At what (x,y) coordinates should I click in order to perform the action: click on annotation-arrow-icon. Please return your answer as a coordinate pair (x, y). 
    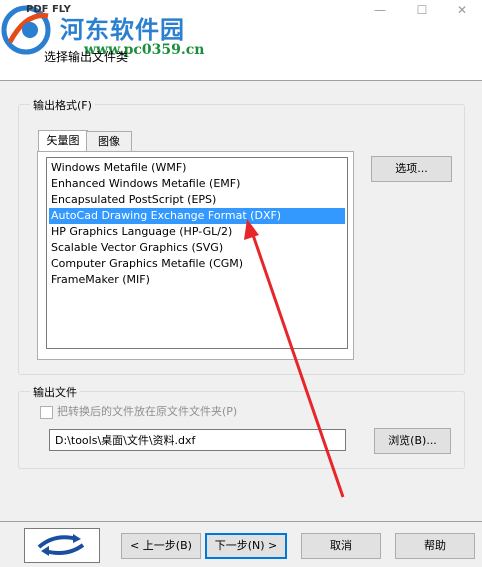
    Looking at the image, I should click on (294, 358).